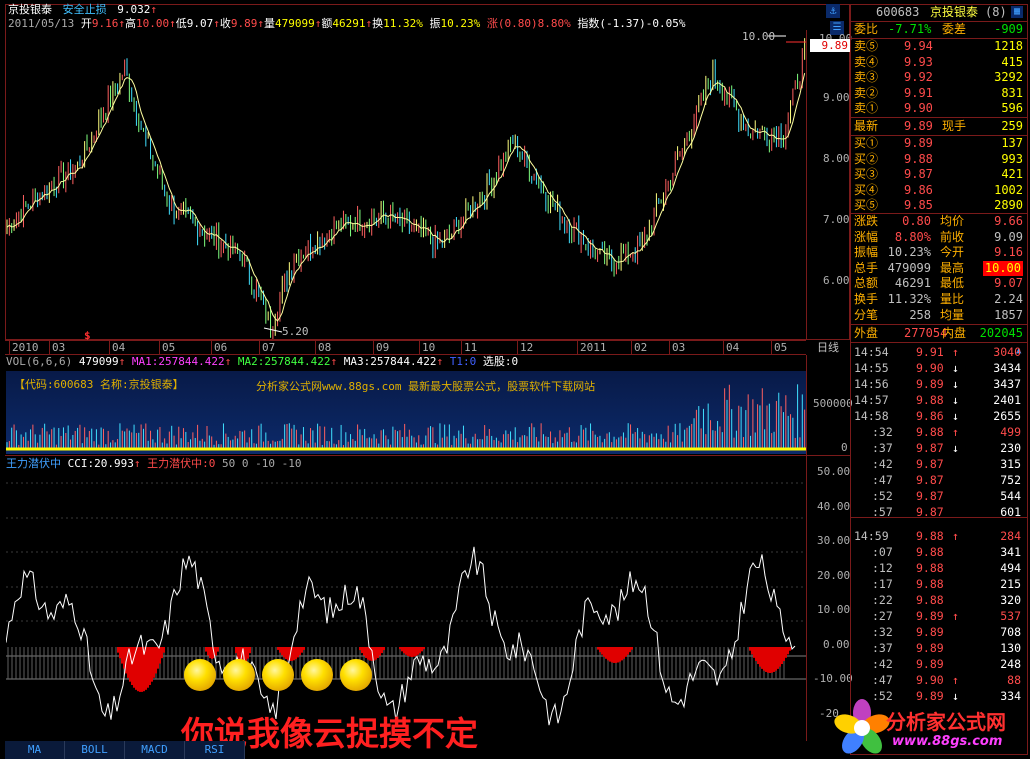 The height and width of the screenshot is (759, 1030). What do you see at coordinates (178, 361) in the screenshot?
I see `ma1-value: MA1:257844.422` at bounding box center [178, 361].